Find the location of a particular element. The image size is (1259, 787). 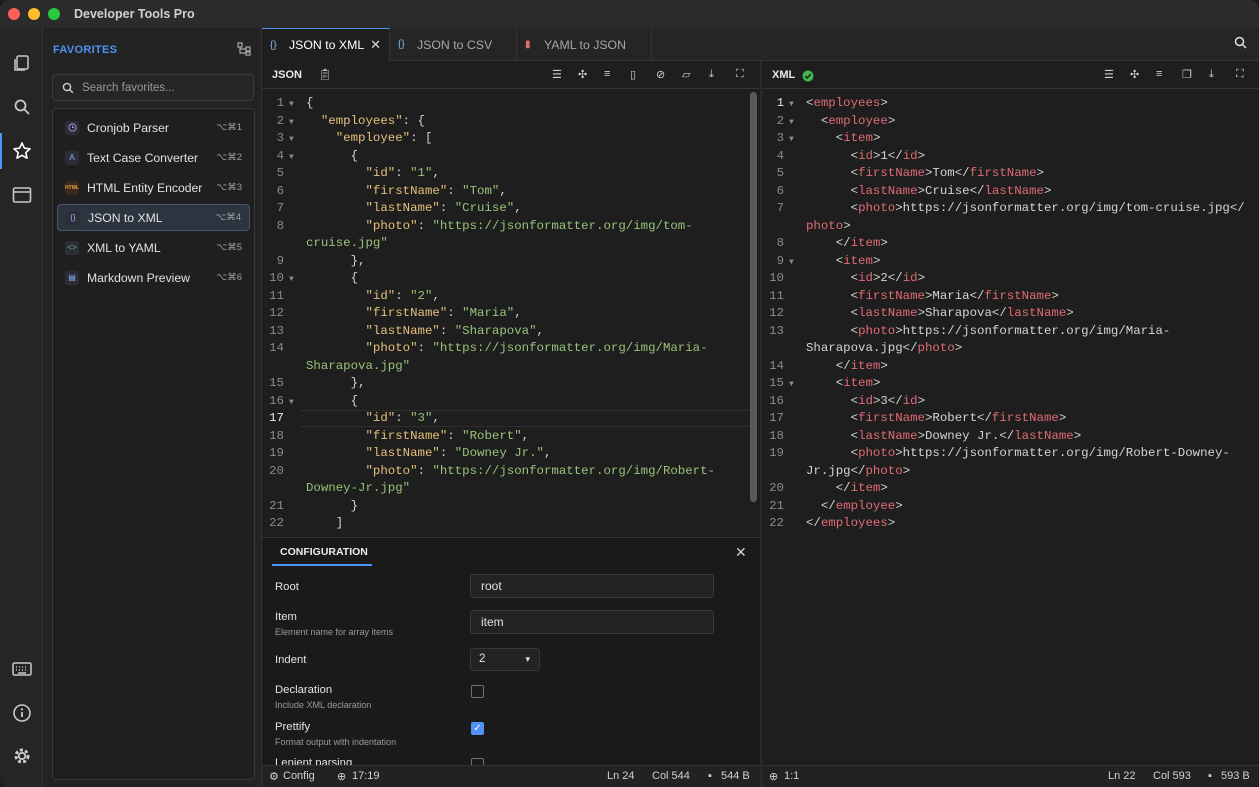

clipboard-icon: 📋︎ is located at coordinates (325, 74).